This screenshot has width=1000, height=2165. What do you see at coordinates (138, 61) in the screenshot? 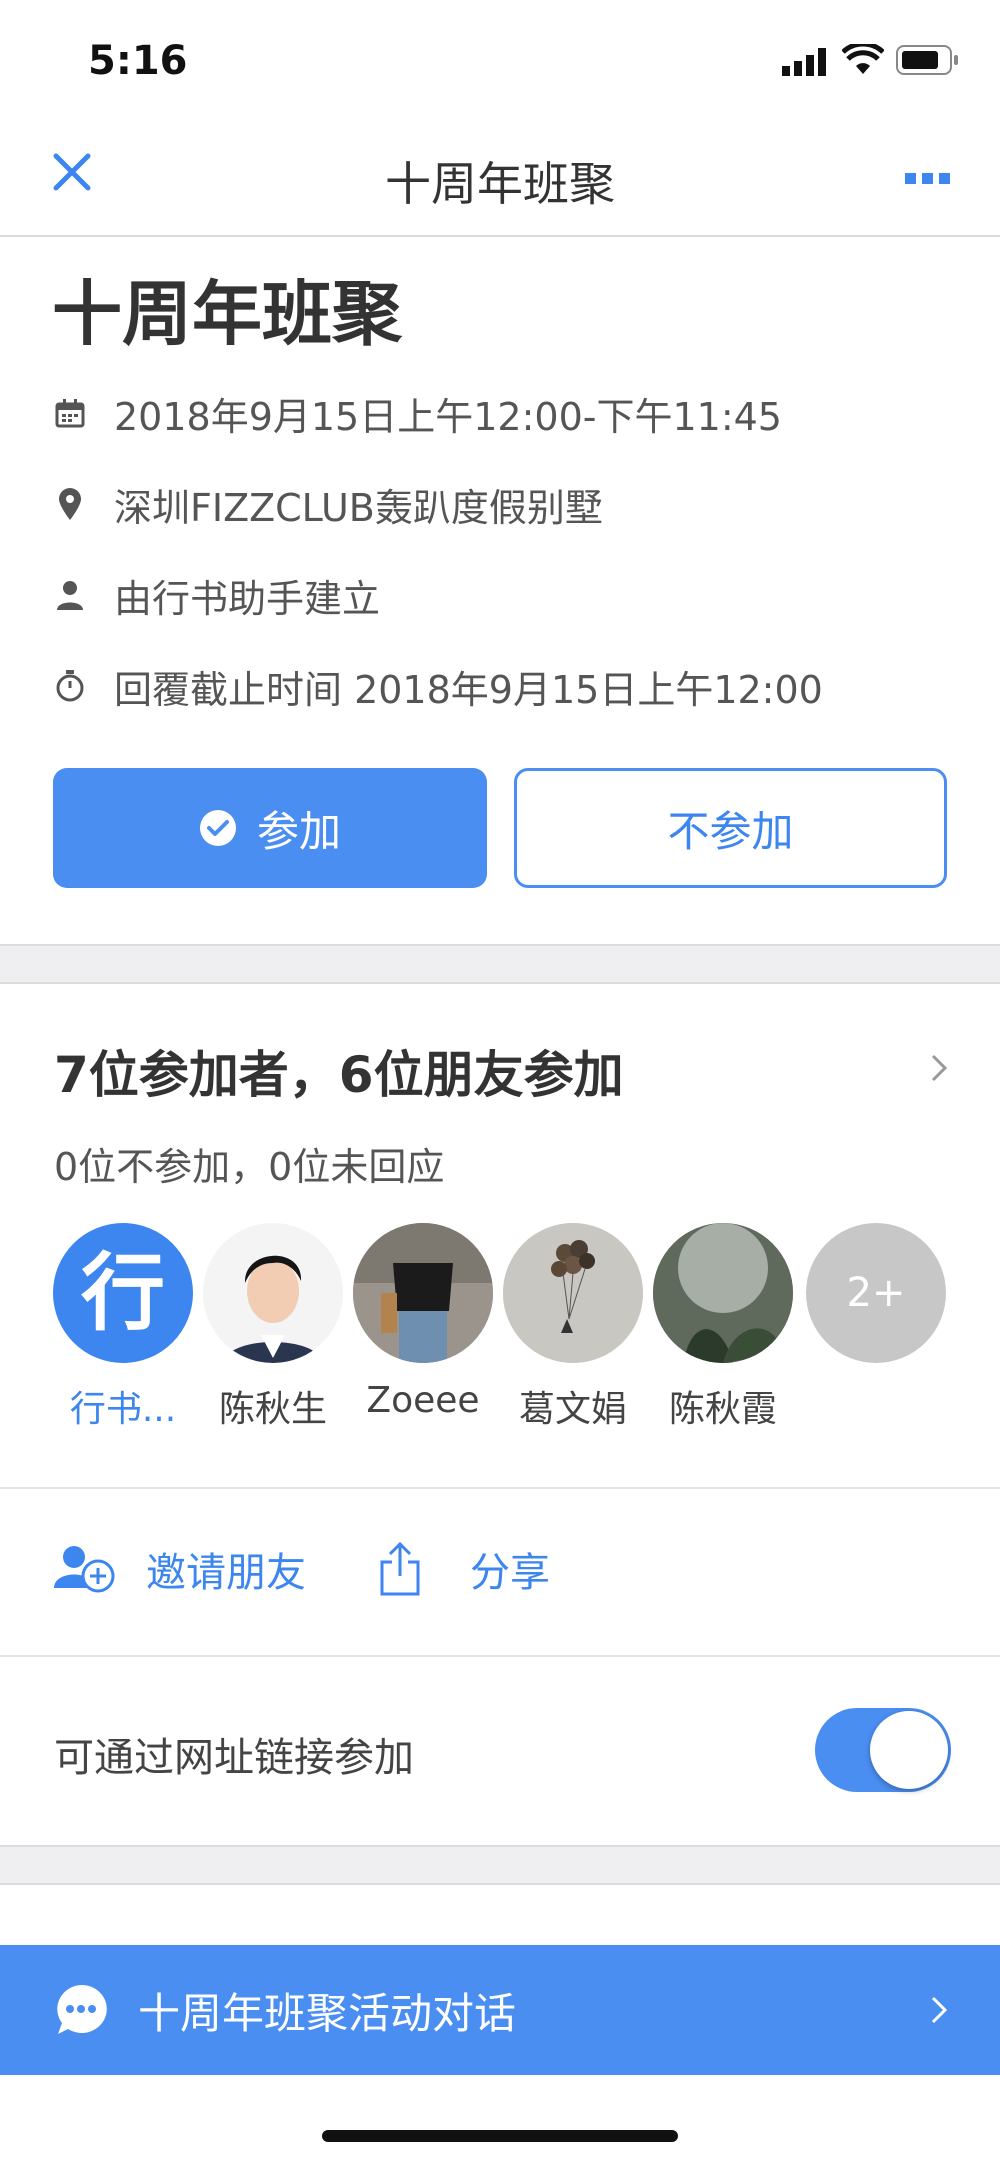
I see `status-time: 5:16` at bounding box center [138, 61].